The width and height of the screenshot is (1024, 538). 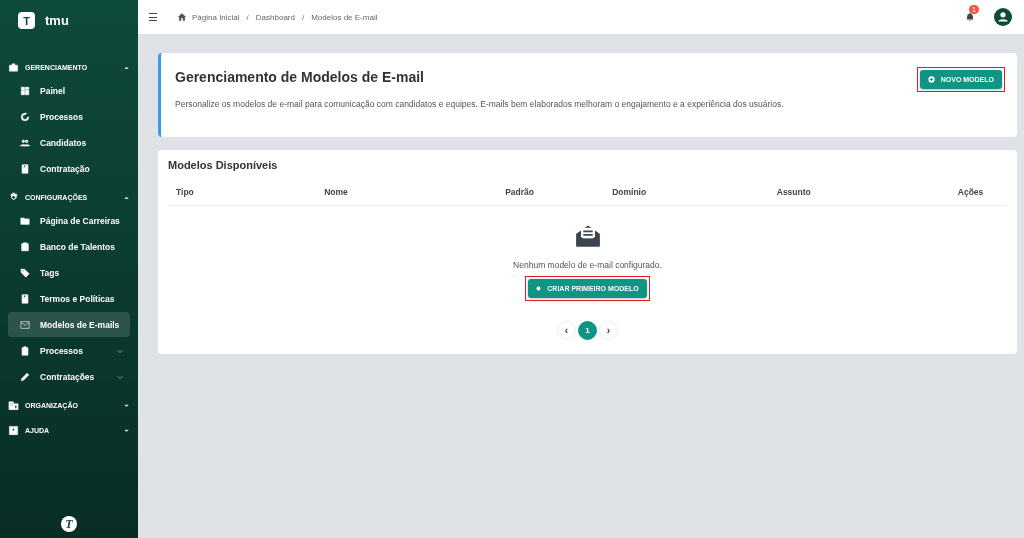 What do you see at coordinates (216, 17) in the screenshot?
I see `breadcrumb-link: Página Inicial` at bounding box center [216, 17].